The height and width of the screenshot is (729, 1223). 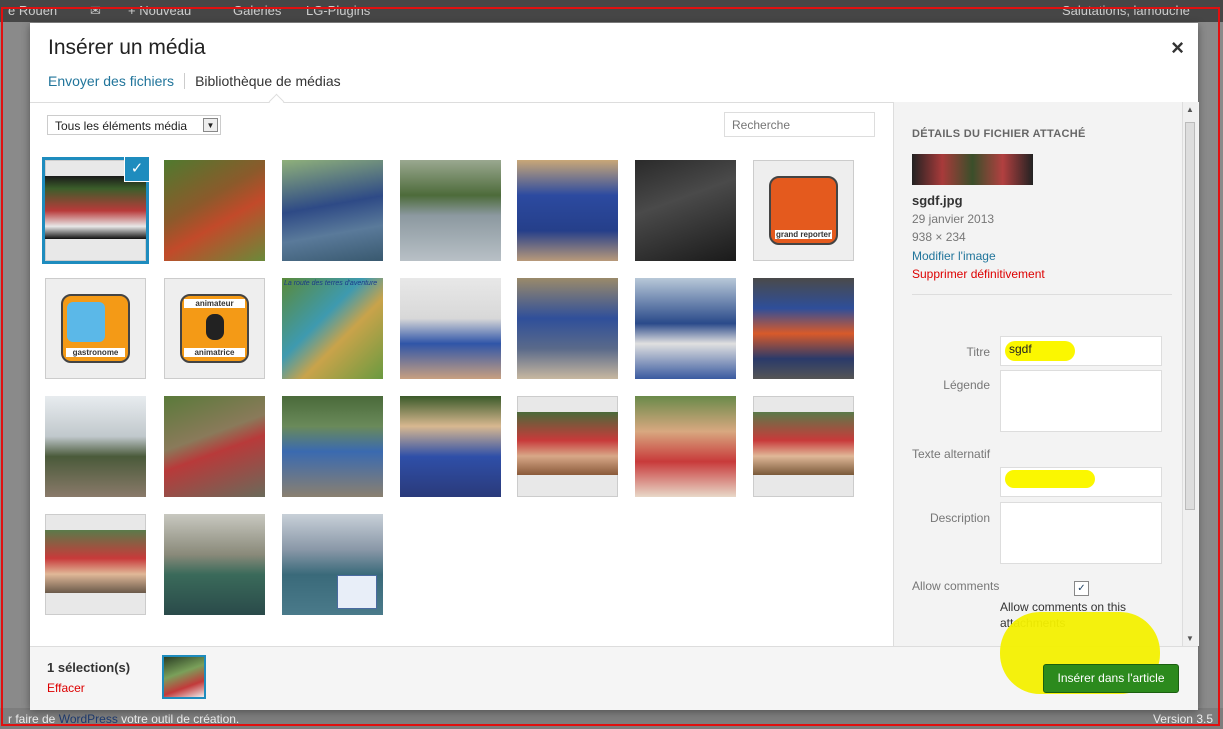 I want to click on tab-upload-files: Envoyer des fichiers, so click(x=117, y=81).